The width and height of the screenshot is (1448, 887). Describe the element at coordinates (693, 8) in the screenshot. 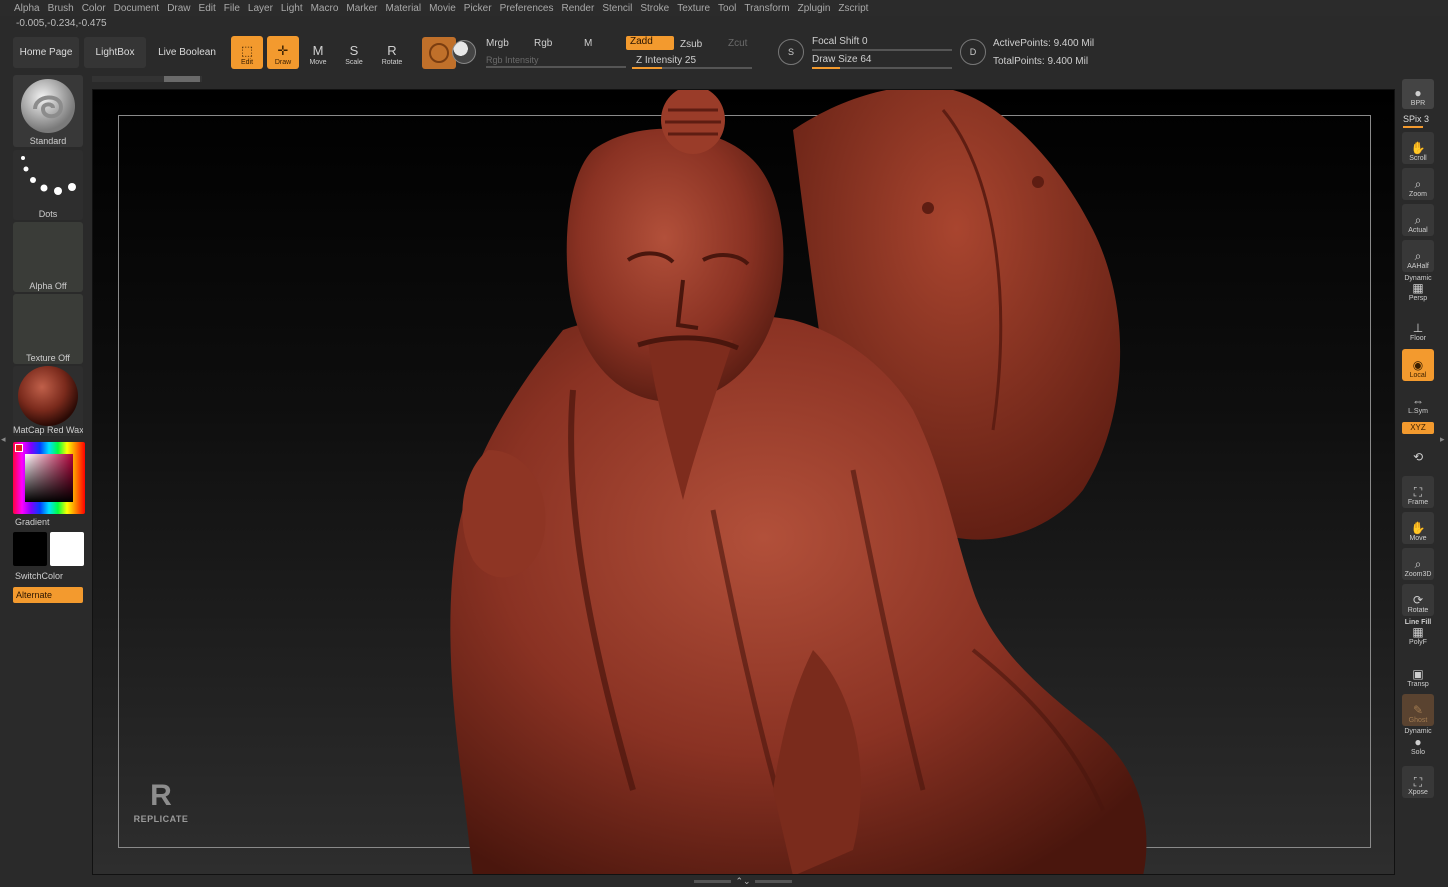

I see `menu-texture: Texture` at that location.